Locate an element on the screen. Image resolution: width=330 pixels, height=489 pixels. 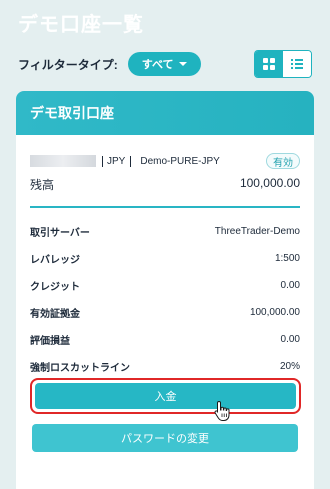
detail-label: 取引サーバー is located at coordinates (60, 233).